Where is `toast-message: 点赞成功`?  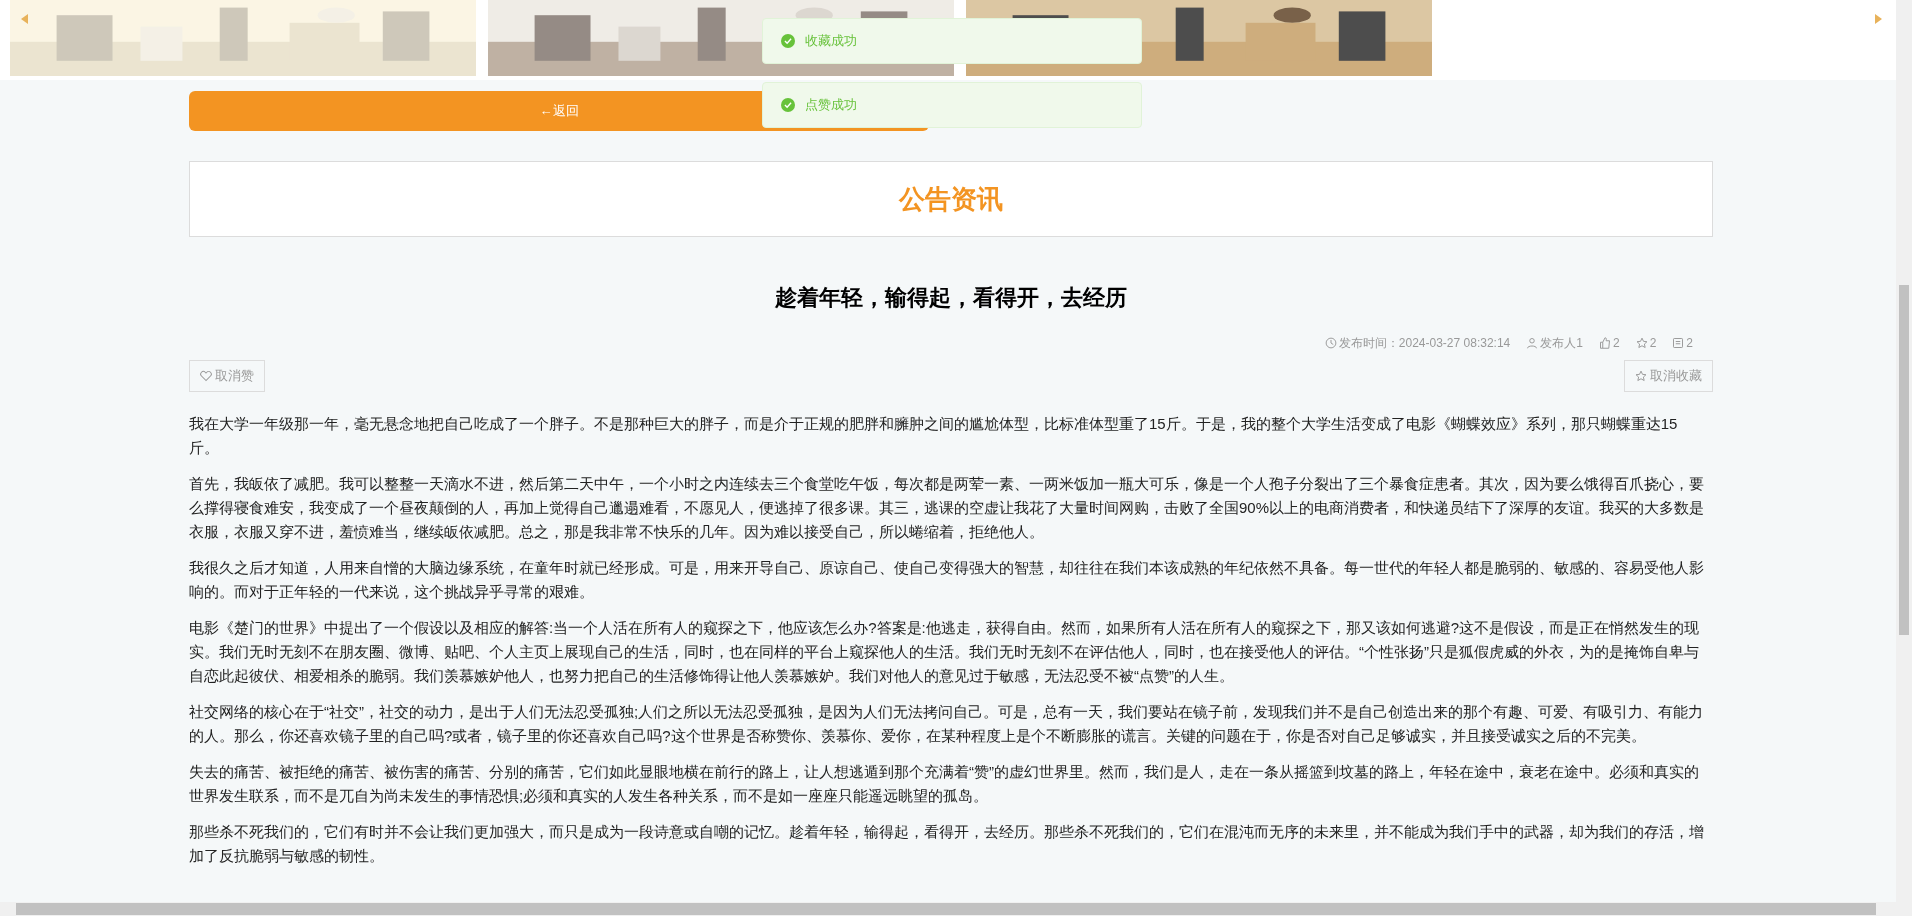 toast-message: 点赞成功 is located at coordinates (831, 105).